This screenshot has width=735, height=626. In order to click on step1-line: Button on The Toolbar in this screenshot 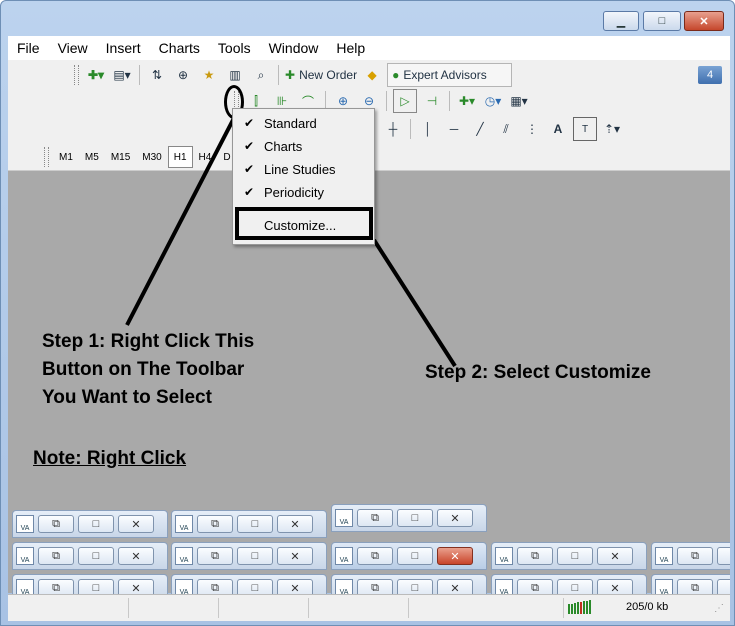, I will do `click(143, 369)`.